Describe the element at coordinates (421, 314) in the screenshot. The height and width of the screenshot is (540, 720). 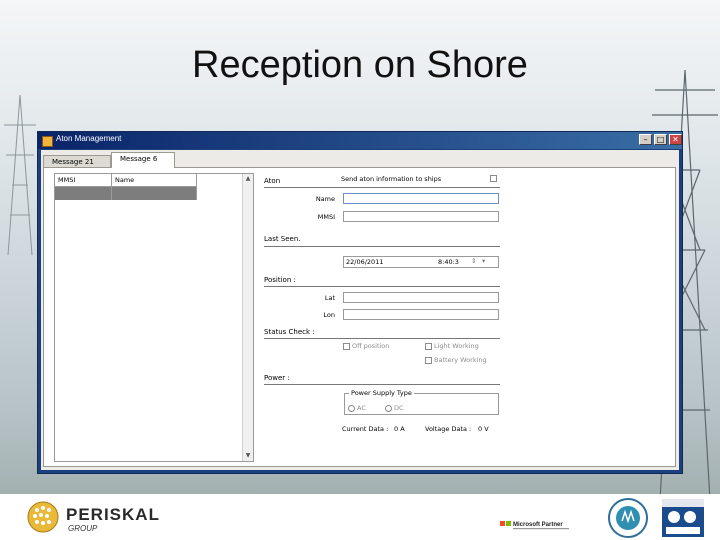
I see `lon-field` at that location.